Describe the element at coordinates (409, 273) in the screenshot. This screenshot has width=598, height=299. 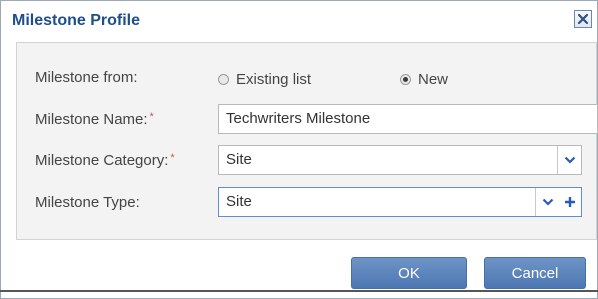
I see `ok-button: OK` at that location.